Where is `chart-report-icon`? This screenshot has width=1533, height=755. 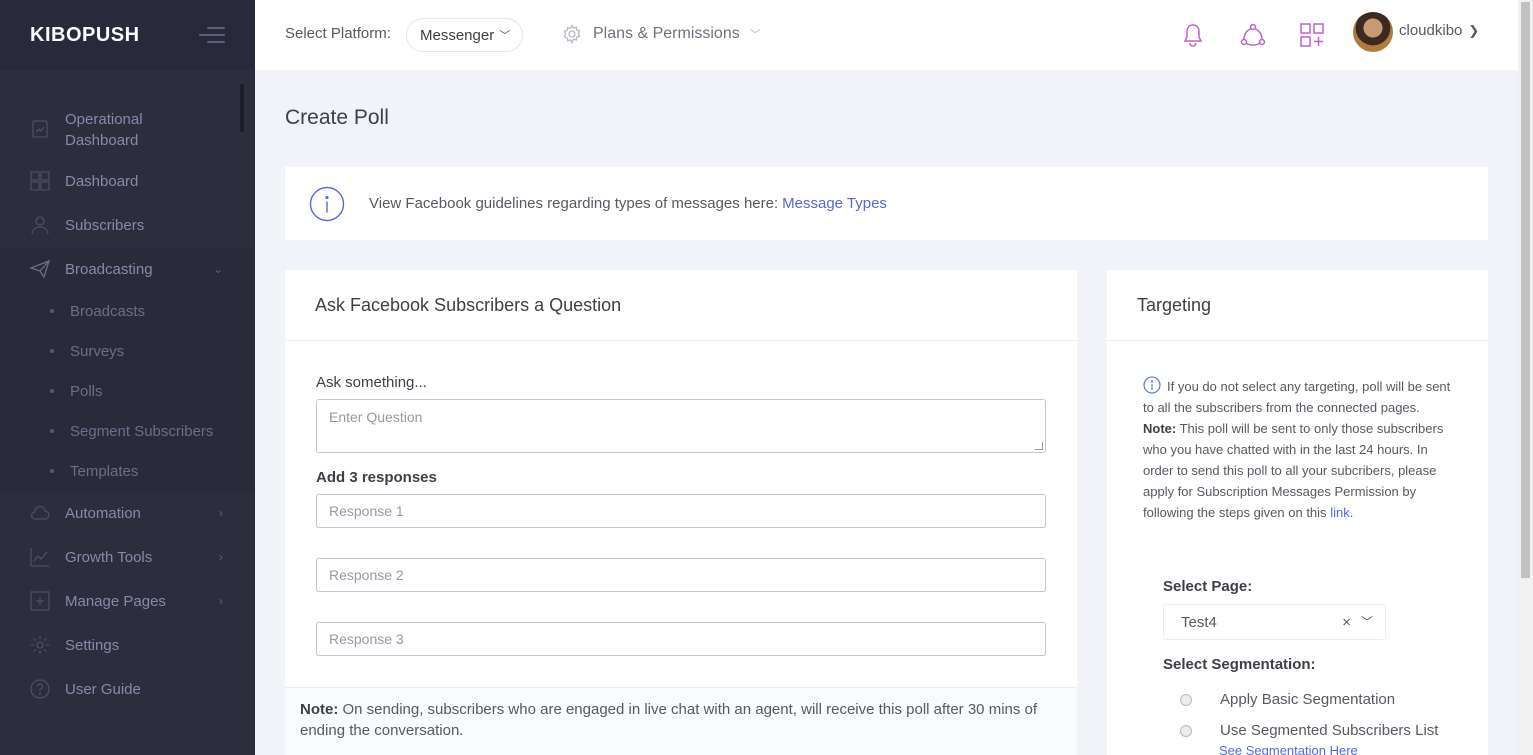 chart-report-icon is located at coordinates (40, 129).